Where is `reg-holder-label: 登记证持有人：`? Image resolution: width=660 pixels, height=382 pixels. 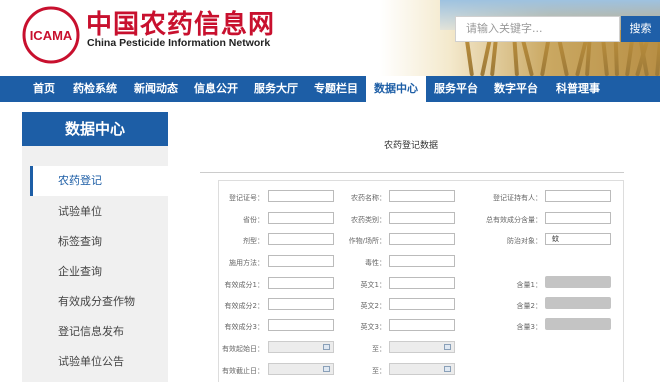
reg-holder-label: 登记证持有人： is located at coordinates (517, 198).